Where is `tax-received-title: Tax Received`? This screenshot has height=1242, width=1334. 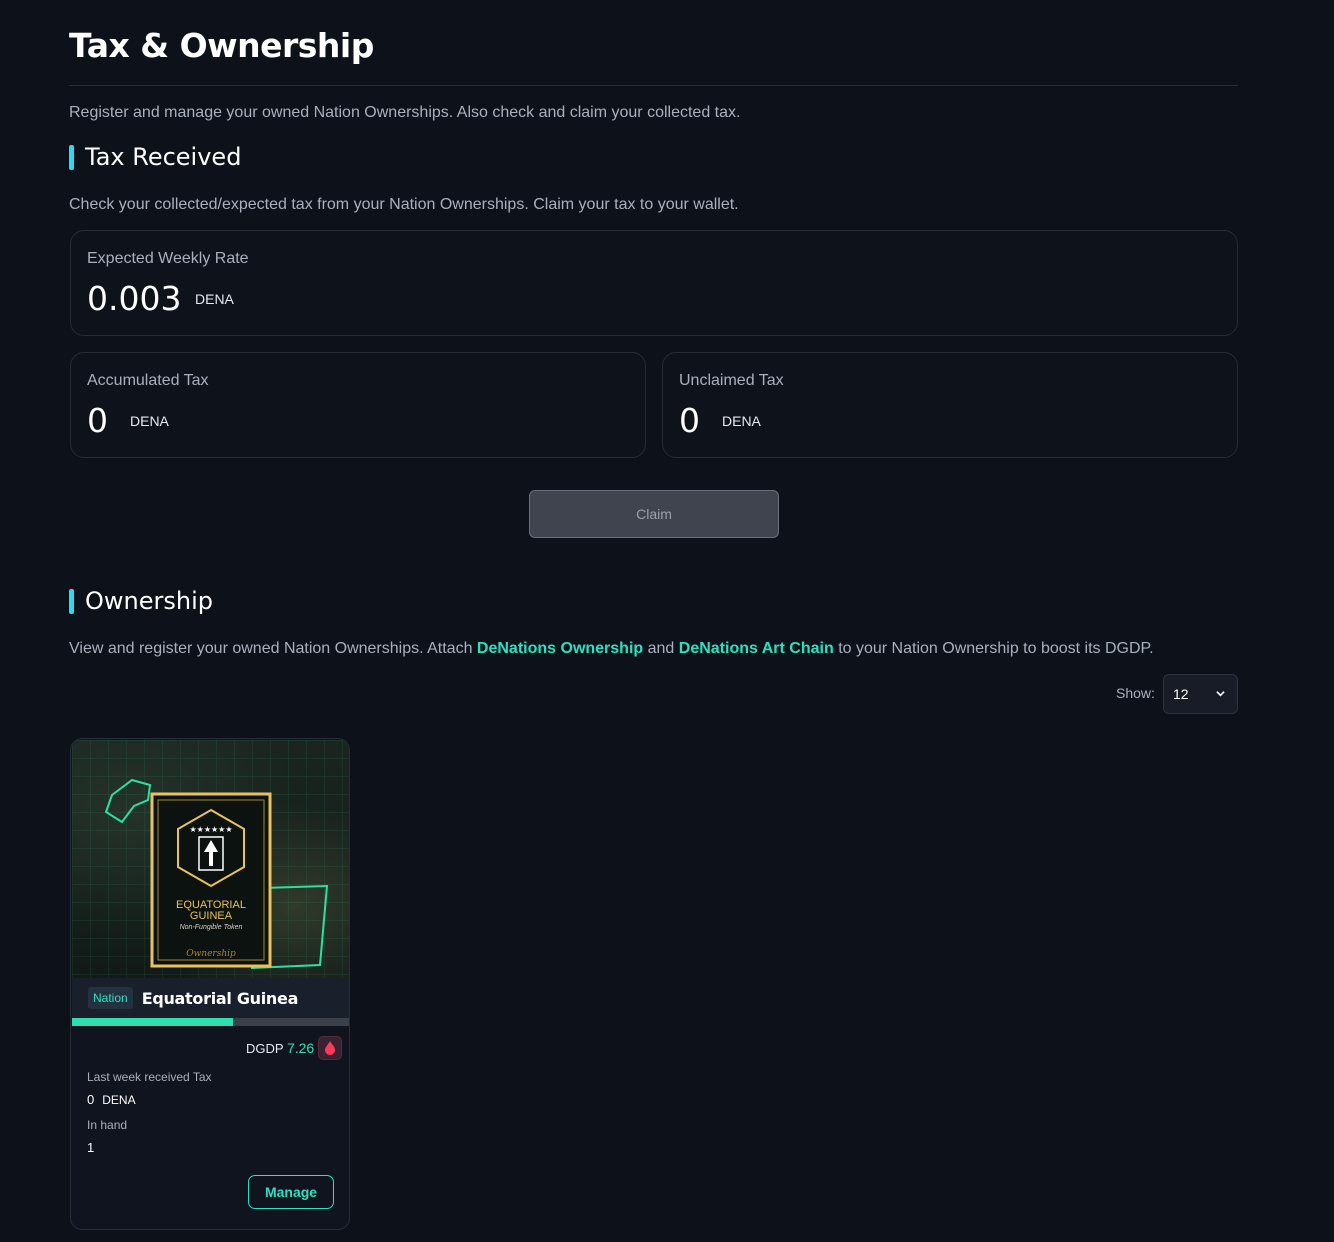
tax-received-title: Tax Received is located at coordinates (163, 157).